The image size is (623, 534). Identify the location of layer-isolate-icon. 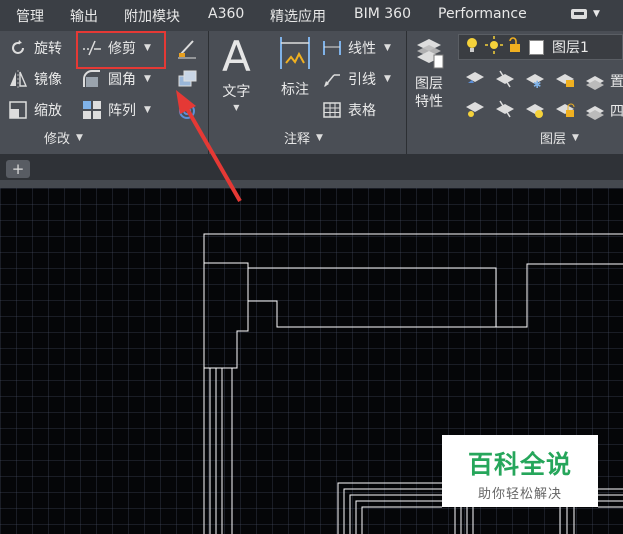
(475, 81).